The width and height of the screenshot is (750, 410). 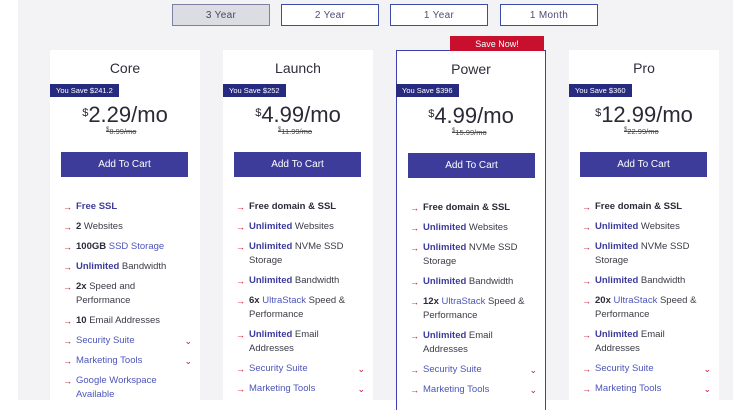 I want to click on savings-badge-core: You Save $241.2, so click(x=84, y=90).